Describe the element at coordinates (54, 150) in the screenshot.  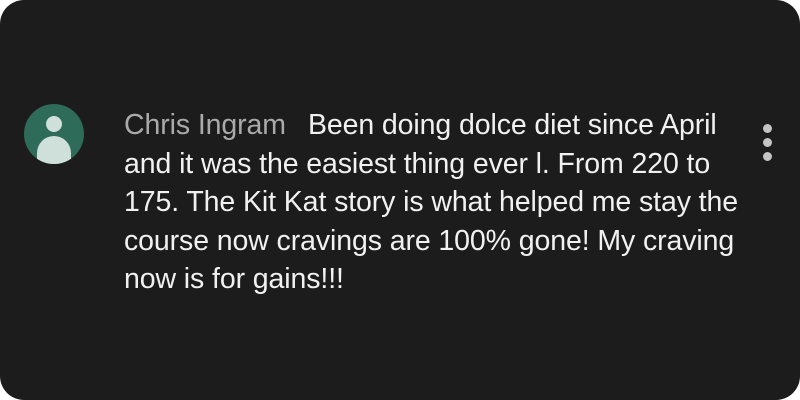
I see `avatar-body-shape` at that location.